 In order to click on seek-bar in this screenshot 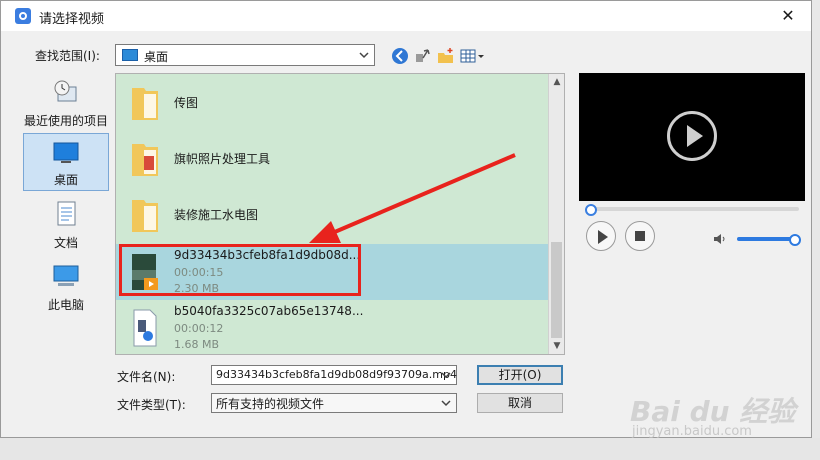, I will do `click(694, 209)`.